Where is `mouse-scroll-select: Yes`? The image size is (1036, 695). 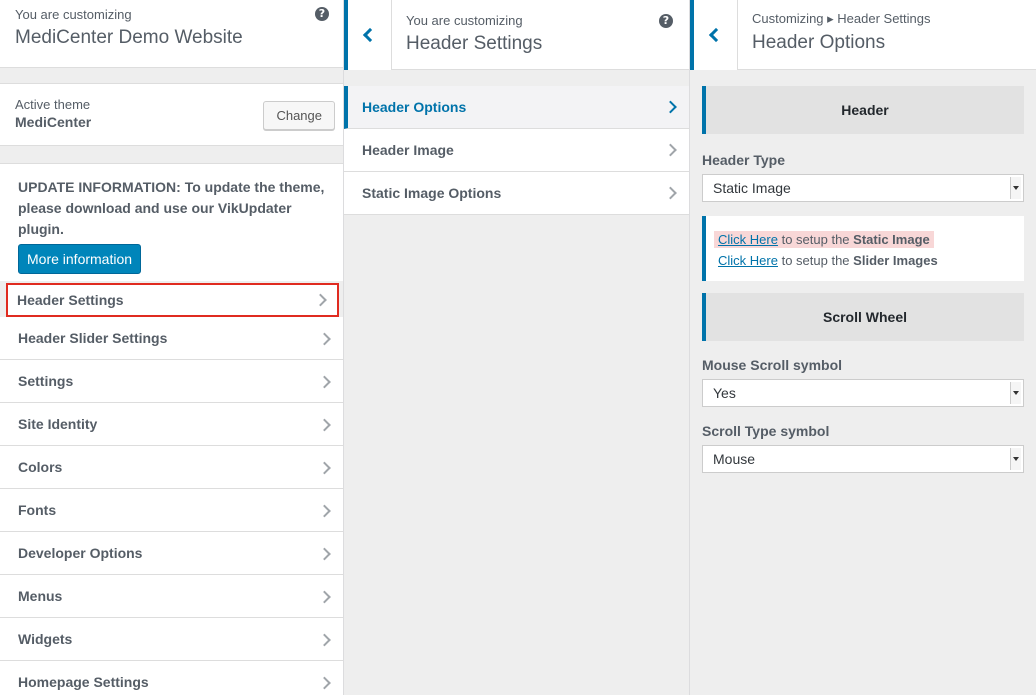
mouse-scroll-select: Yes is located at coordinates (863, 393).